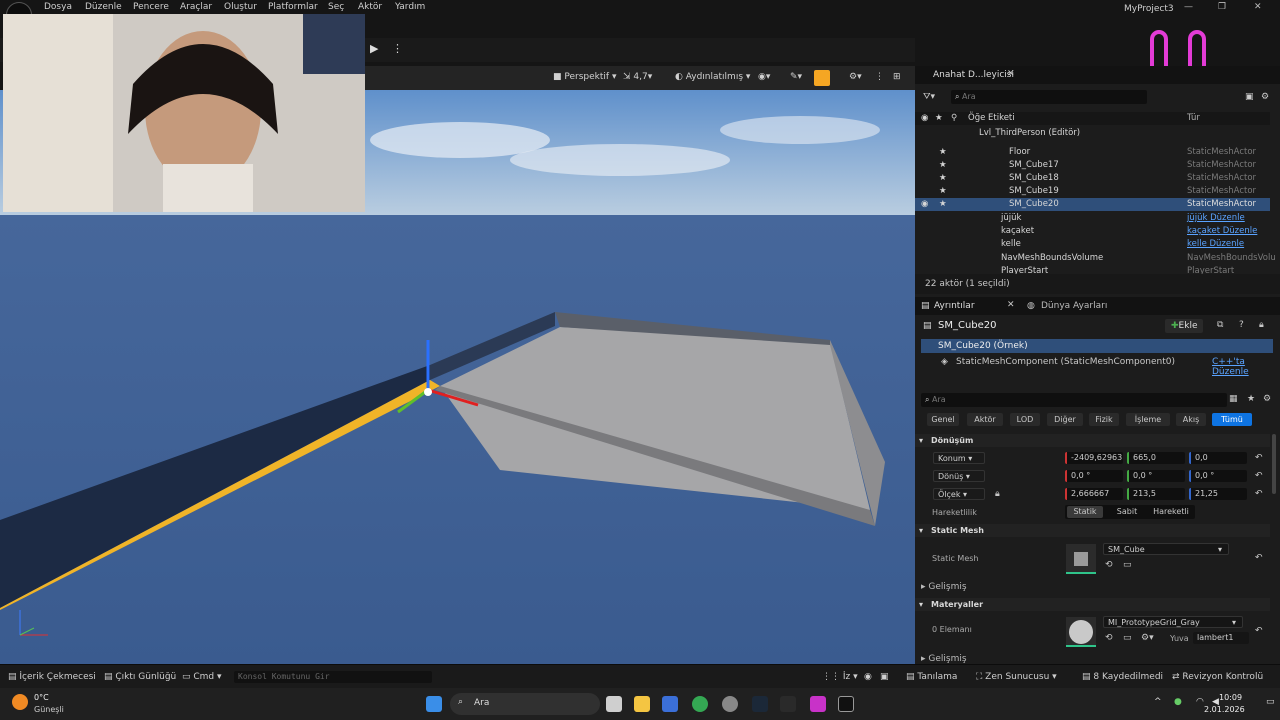 The image size is (1280, 720). I want to click on rotation-z-field: 0,0 °, so click(1218, 476).